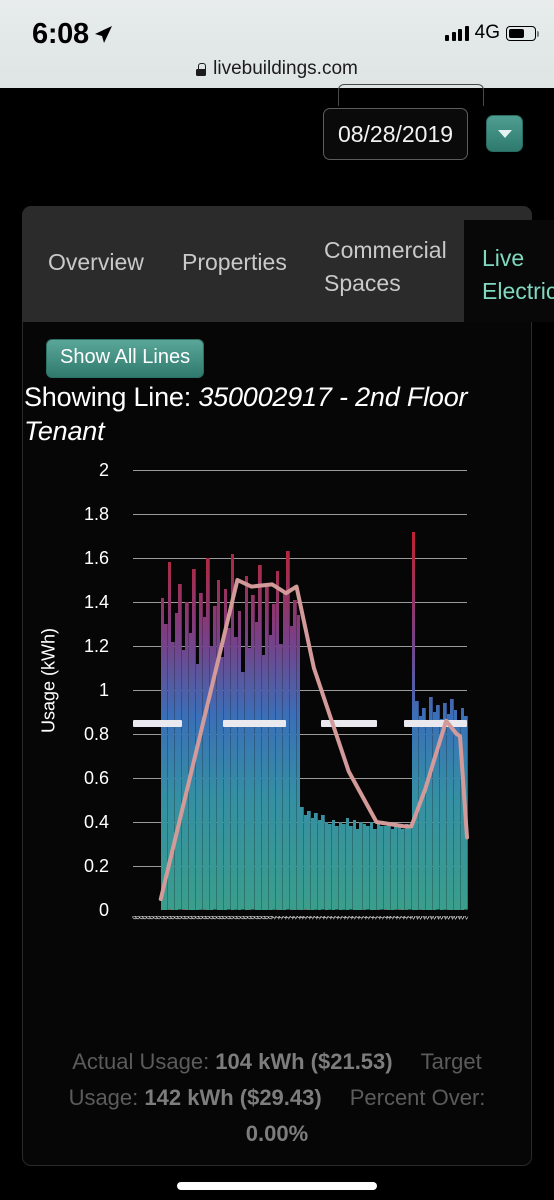 Image resolution: width=554 pixels, height=1200 pixels. I want to click on target-usage-value: 142 kWh ($29.43), so click(233, 1097).